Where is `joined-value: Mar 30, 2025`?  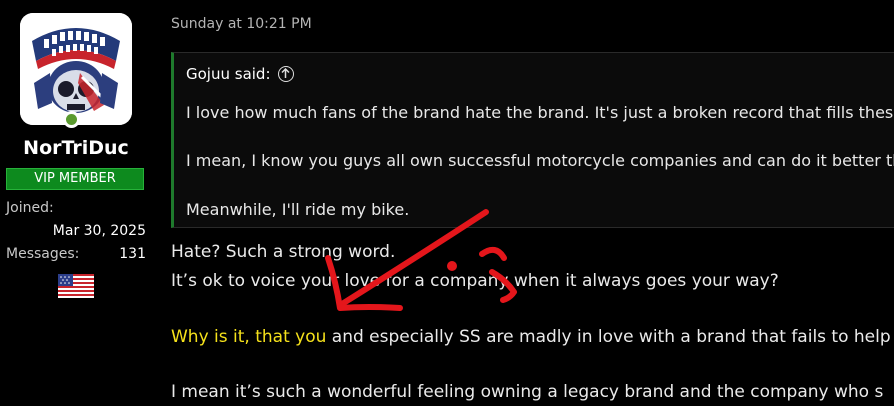 joined-value: Mar 30, 2025 is located at coordinates (99, 231).